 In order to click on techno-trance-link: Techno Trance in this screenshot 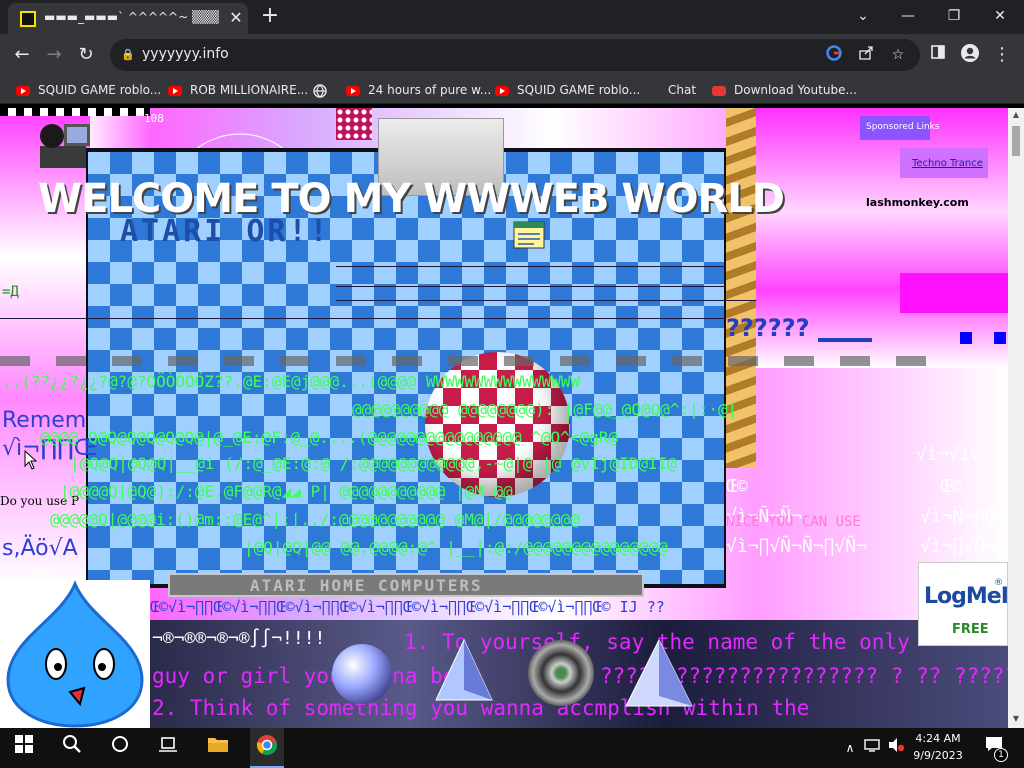, I will do `click(947, 163)`.